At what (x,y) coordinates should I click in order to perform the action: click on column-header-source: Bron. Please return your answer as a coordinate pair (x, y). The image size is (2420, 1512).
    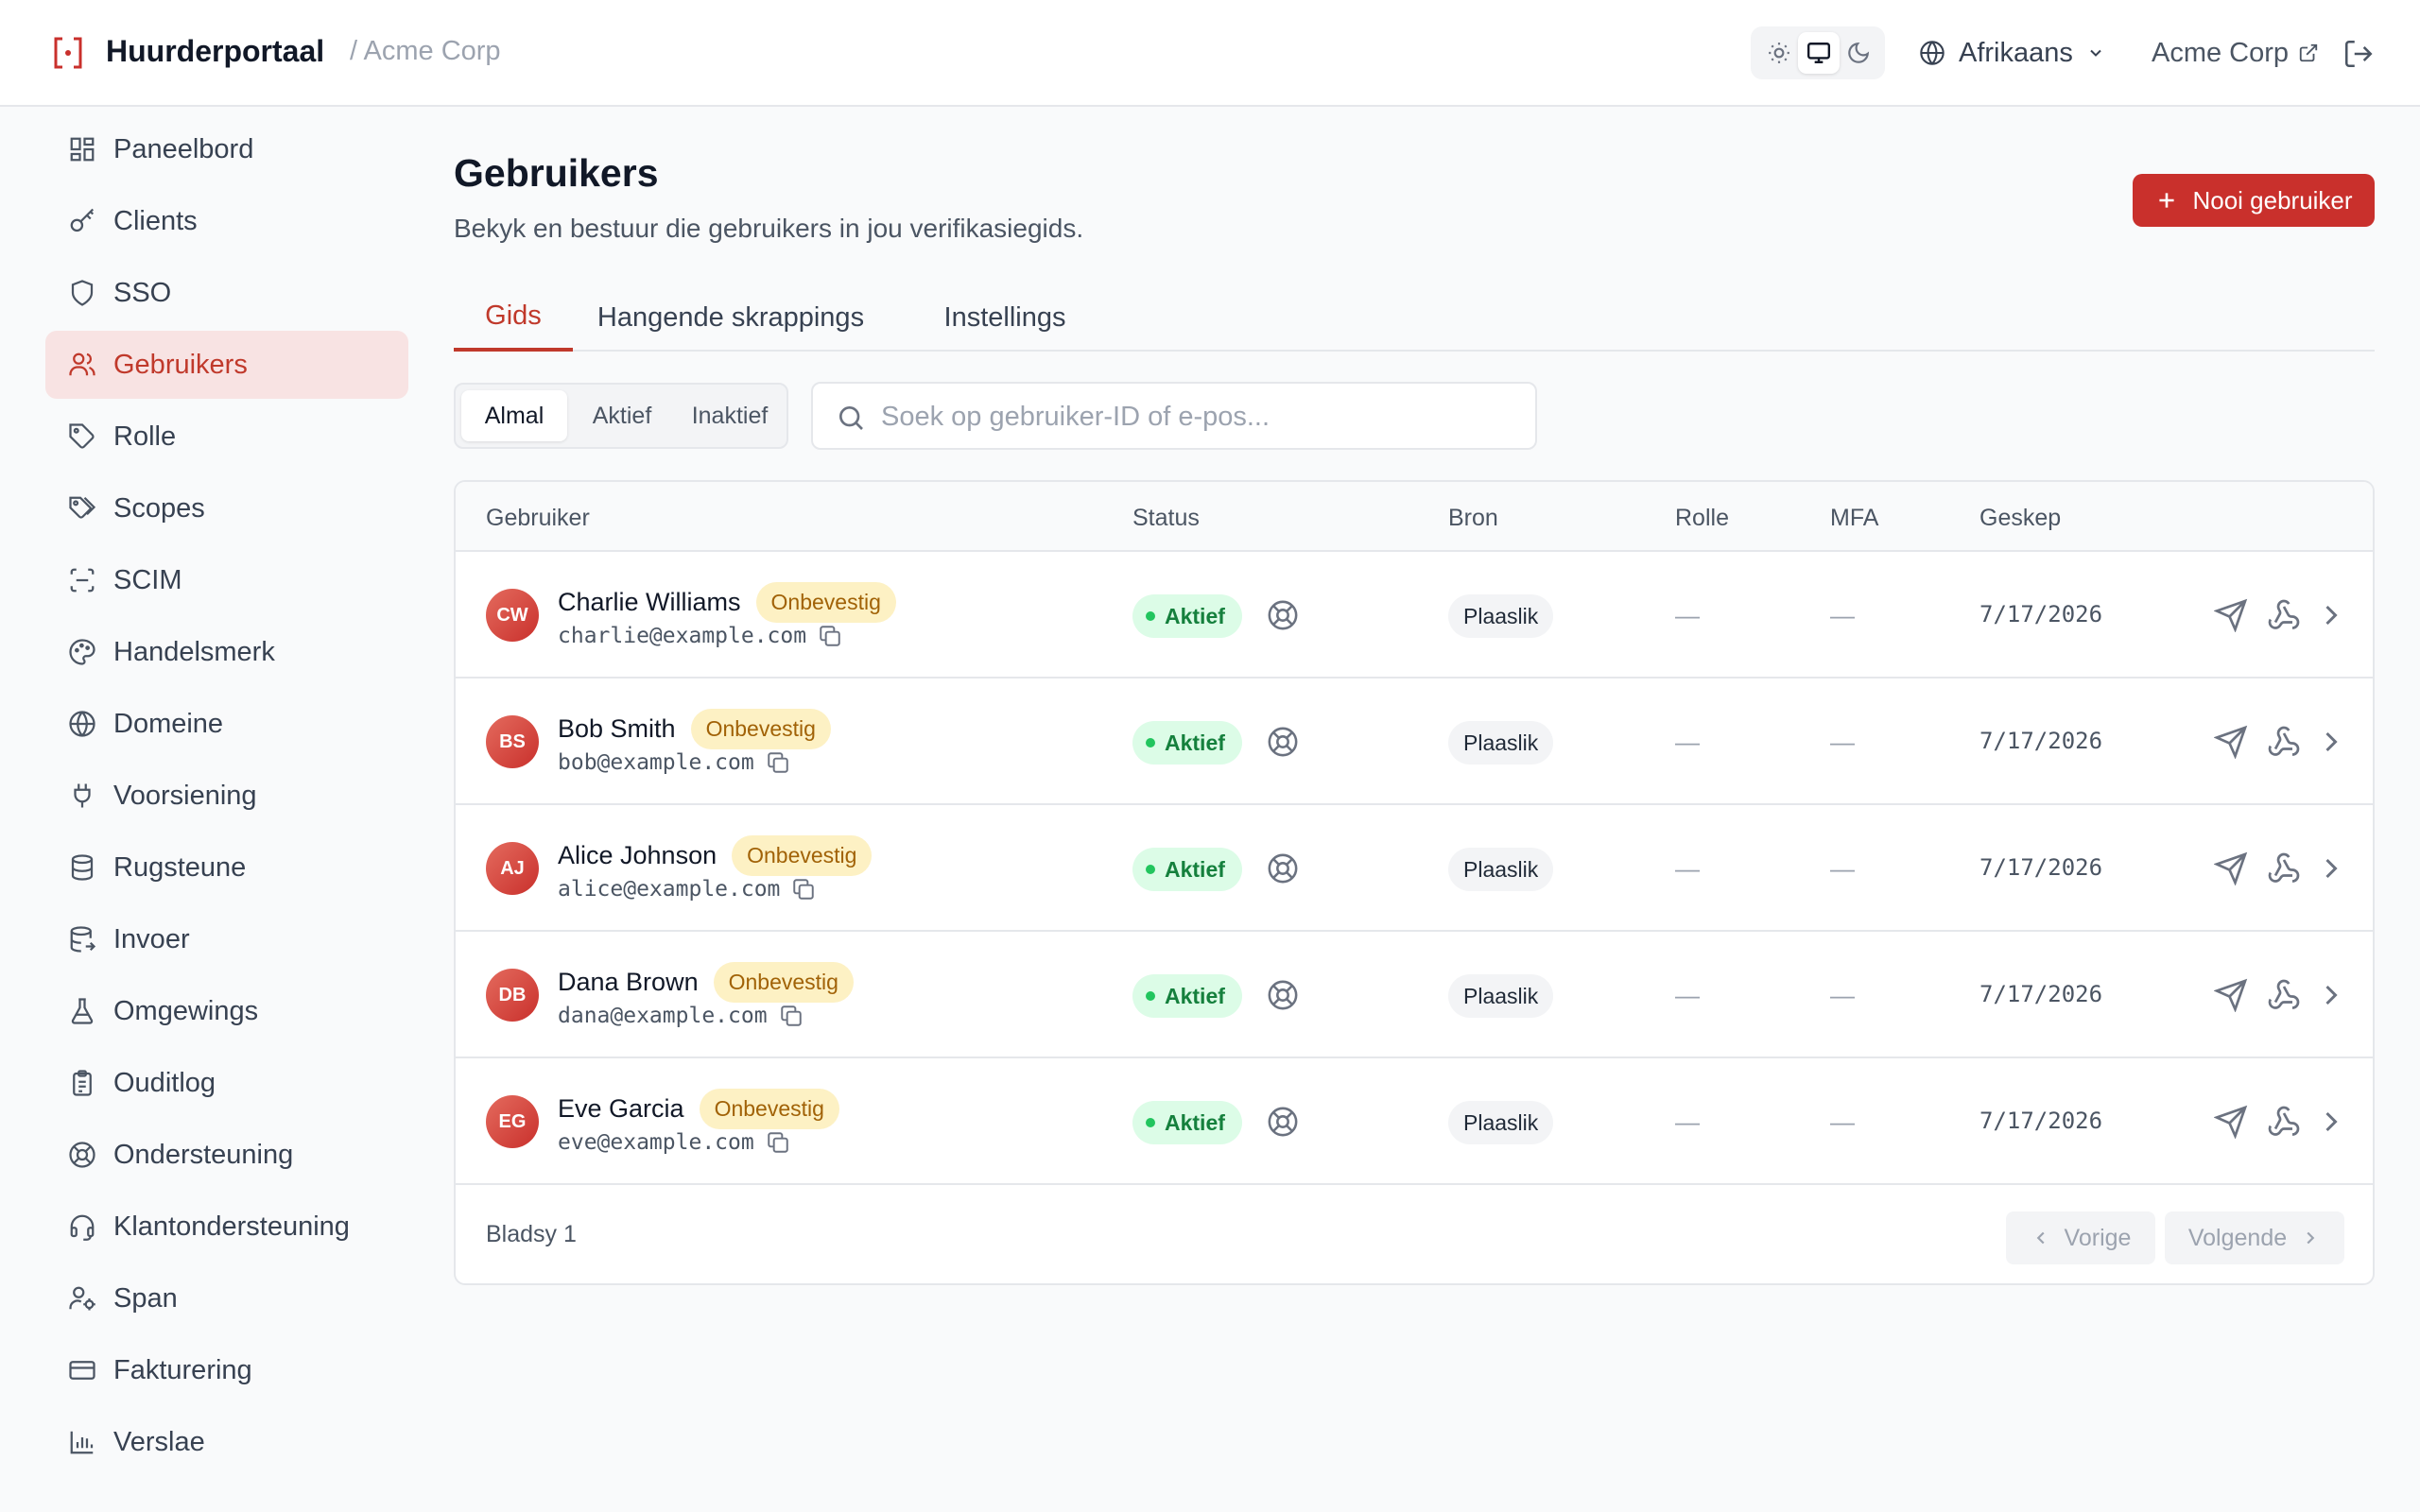
    Looking at the image, I should click on (1473, 518).